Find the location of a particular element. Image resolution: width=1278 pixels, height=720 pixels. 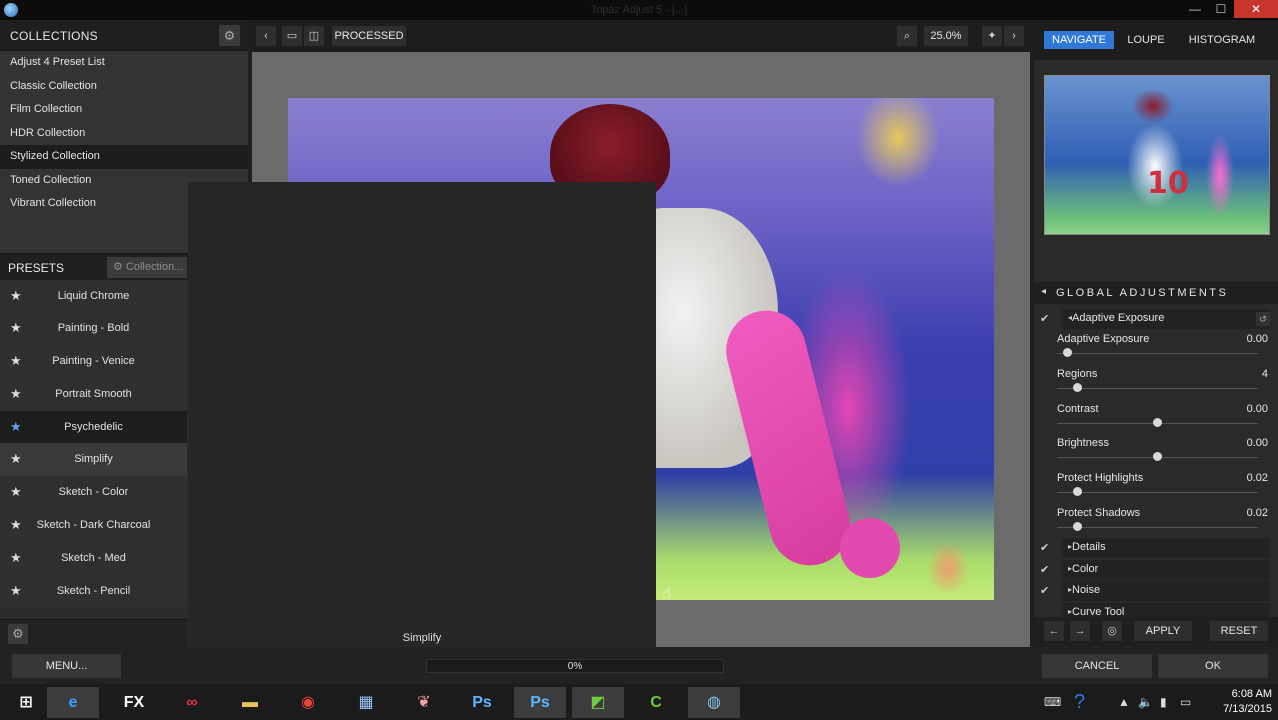

preset-item: ★ Sketch - Pencil is located at coordinates (93, 591).